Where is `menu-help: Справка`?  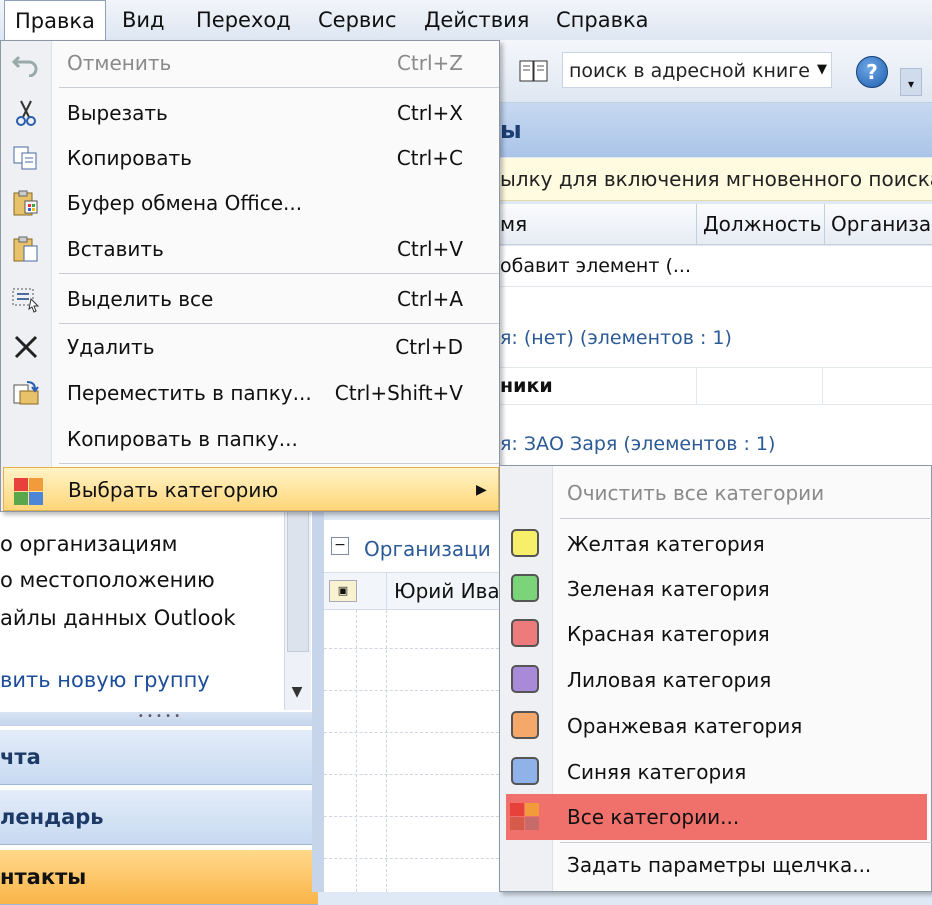 menu-help: Справка is located at coordinates (602, 20).